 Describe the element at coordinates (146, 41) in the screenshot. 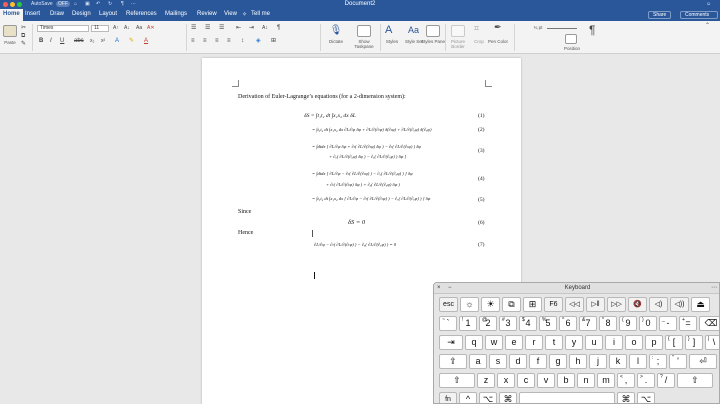

I see `font-color-icon: A` at that location.